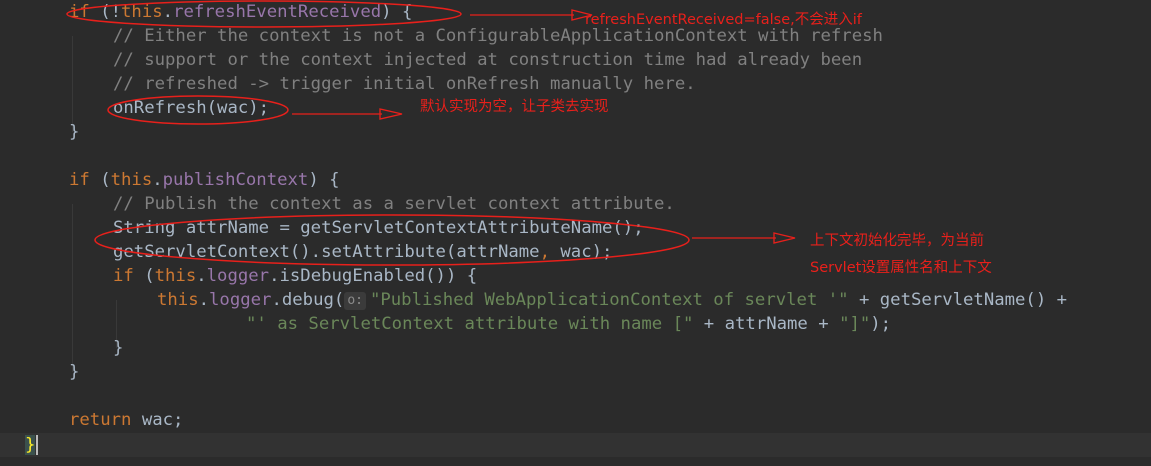 Image resolution: width=1151 pixels, height=466 pixels. Describe the element at coordinates (723, 20) in the screenshot. I see `annotation-refresh-event: refreshEventReceived=false,不会进入if` at that location.